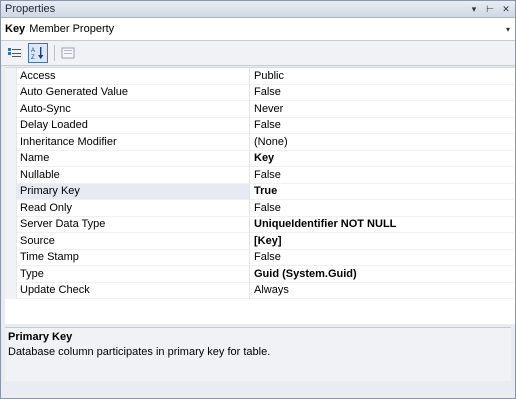 The height and width of the screenshot is (399, 516). I want to click on alphabetical-icon: A Z, so click(37, 53).